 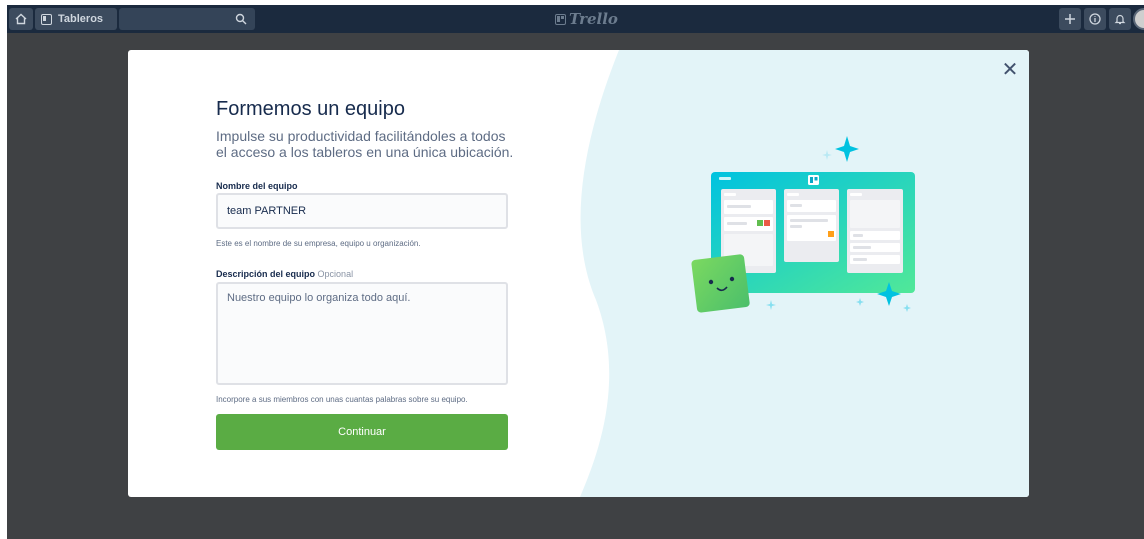 I want to click on trello-logo: Trello, so click(x=586, y=19).